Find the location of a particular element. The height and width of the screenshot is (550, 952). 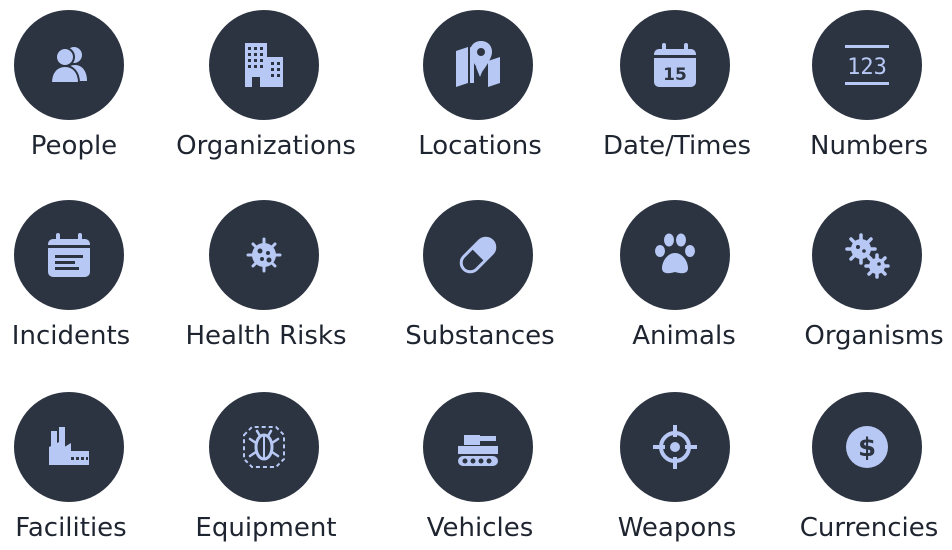

map-pin-icon is located at coordinates (478, 65).